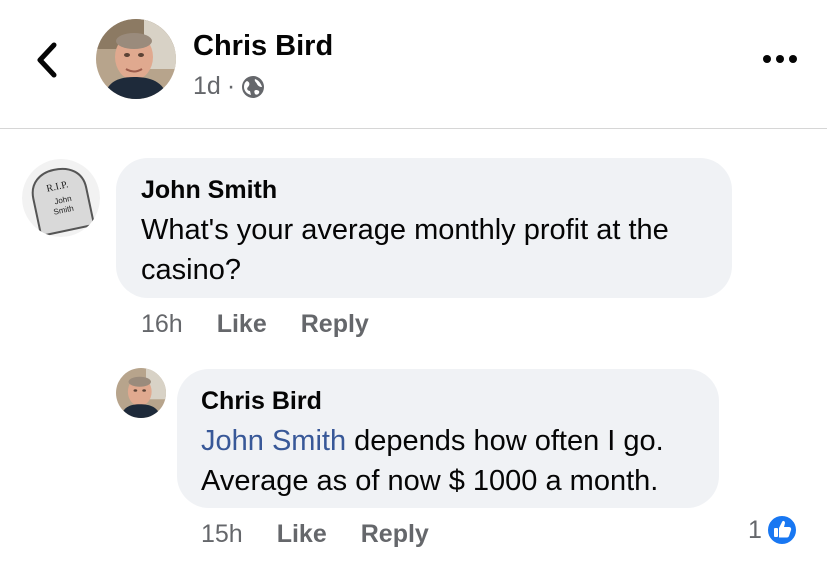  I want to click on more-options-button, so click(780, 59).